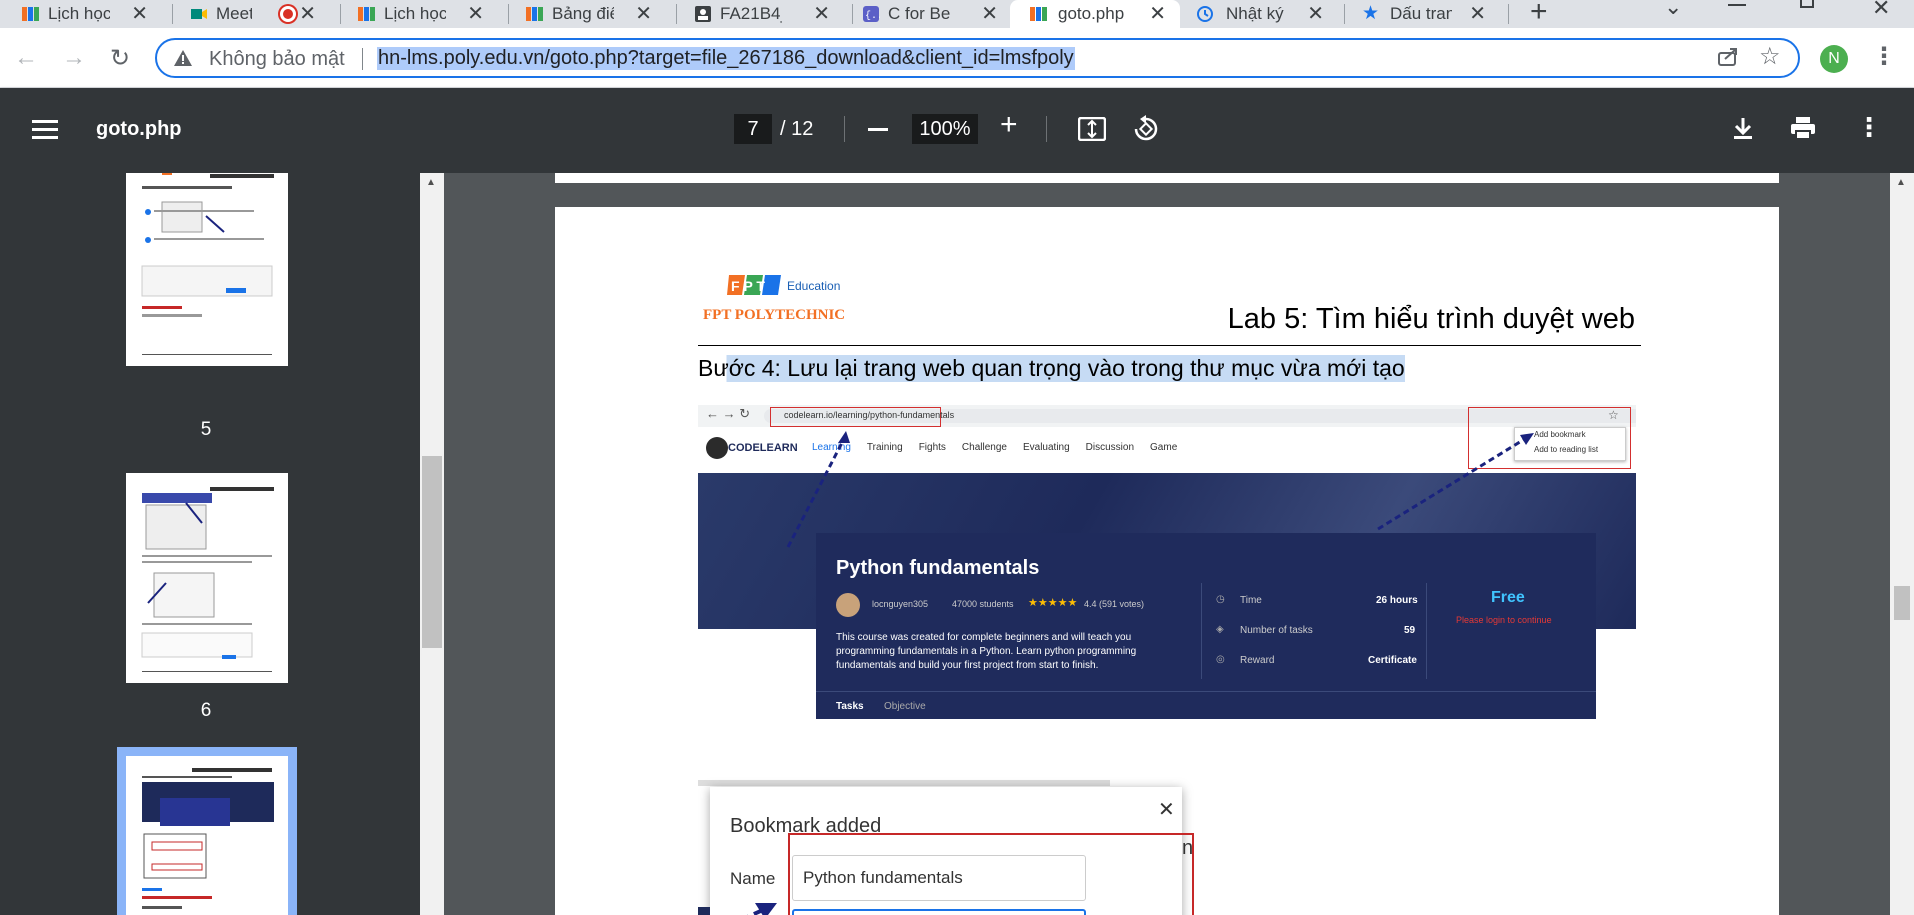 The width and height of the screenshot is (1914, 915). Describe the element at coordinates (1397, 600) in the screenshot. I see `time-value: 26 hours` at that location.